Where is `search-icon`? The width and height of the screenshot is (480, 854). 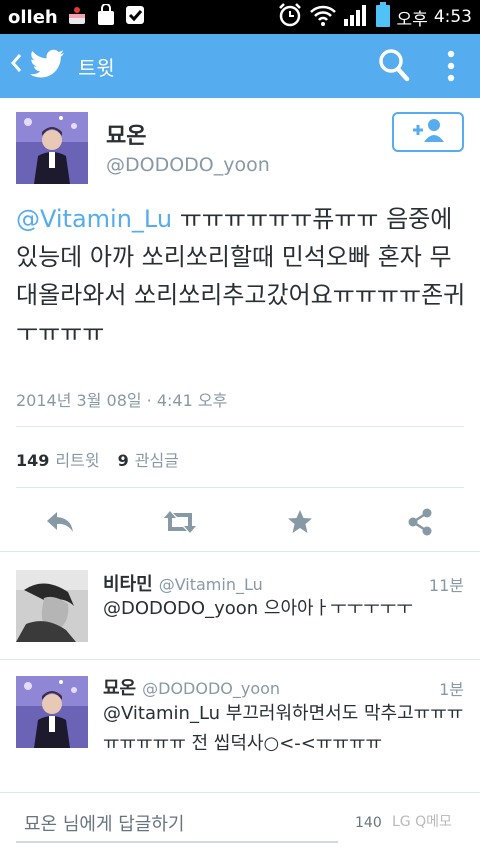
search-icon is located at coordinates (394, 67).